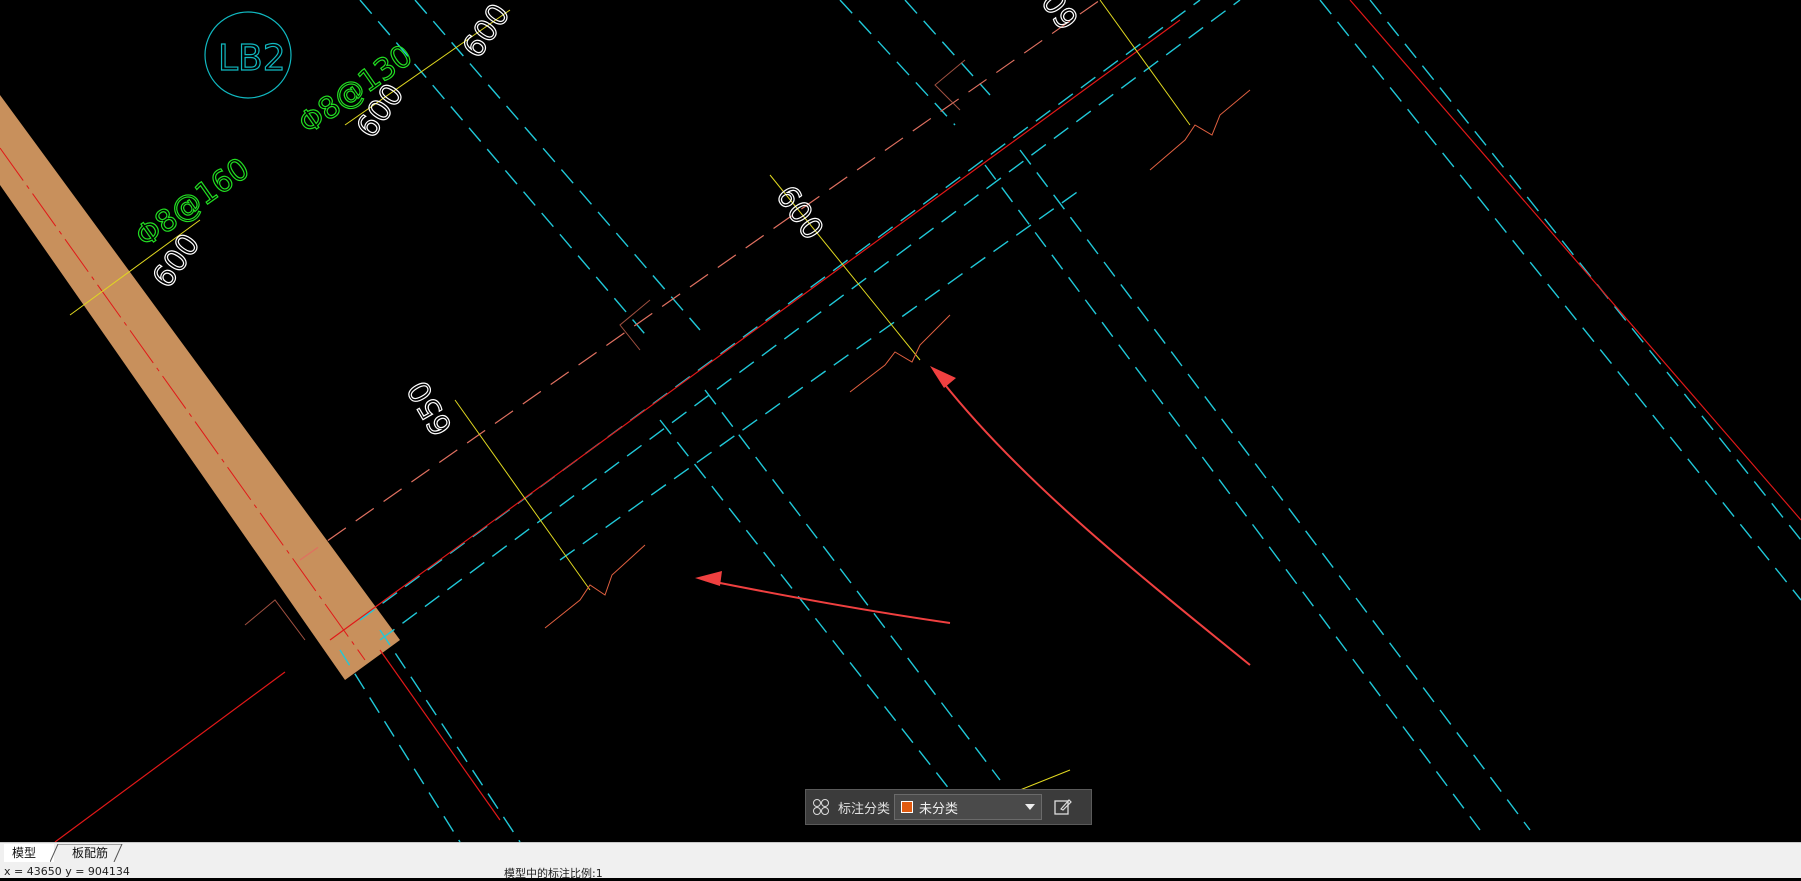 The width and height of the screenshot is (1801, 881). I want to click on annotation-category-toolbar: 标注分类 未分类, so click(948, 807).